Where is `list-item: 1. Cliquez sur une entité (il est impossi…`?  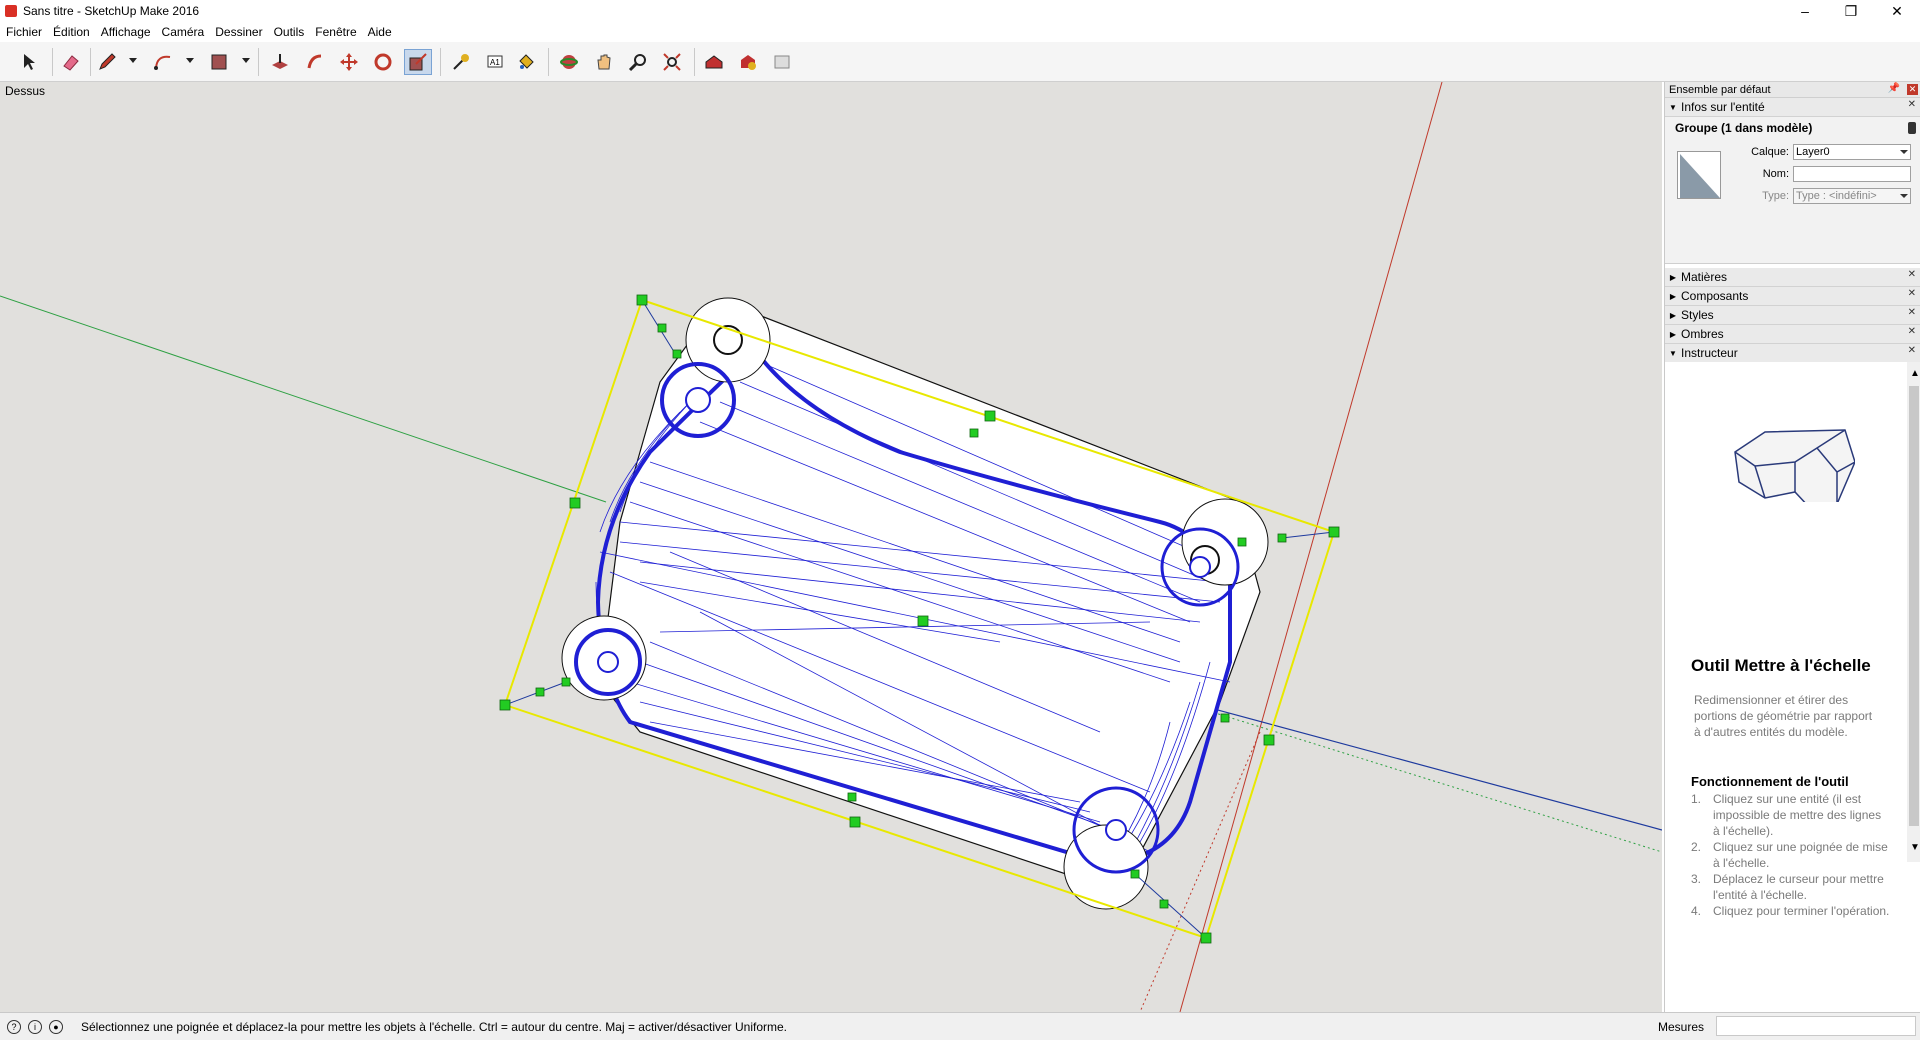 list-item: 1. Cliquez sur une entité (il est impossi… is located at coordinates (1786, 815).